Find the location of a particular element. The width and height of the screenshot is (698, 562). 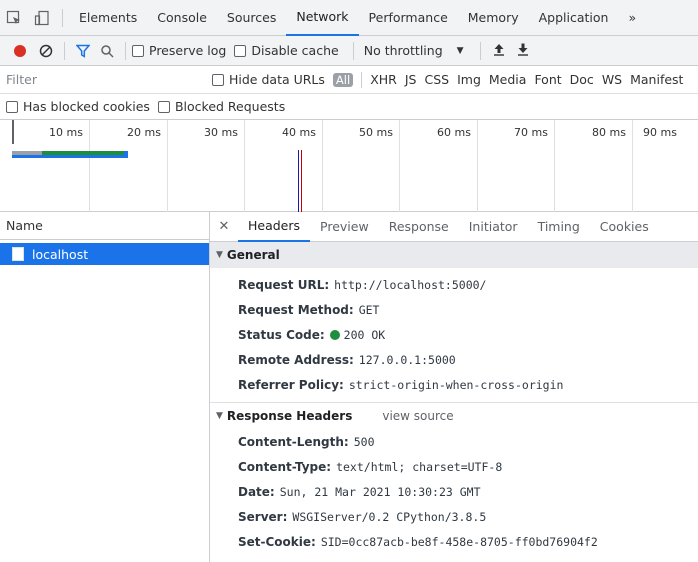

general-section-title: General is located at coordinates (253, 255).